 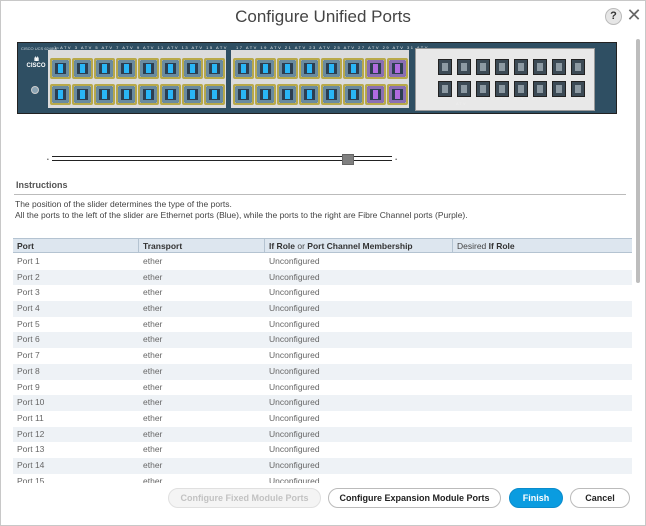 I want to click on table-row: Port 12 ether Unconfigured, so click(x=322, y=434).